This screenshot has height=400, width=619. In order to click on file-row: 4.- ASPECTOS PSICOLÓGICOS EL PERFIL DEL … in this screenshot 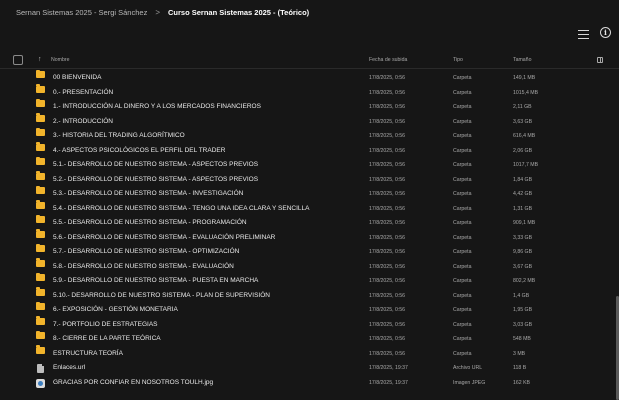, I will do `click(309, 150)`.